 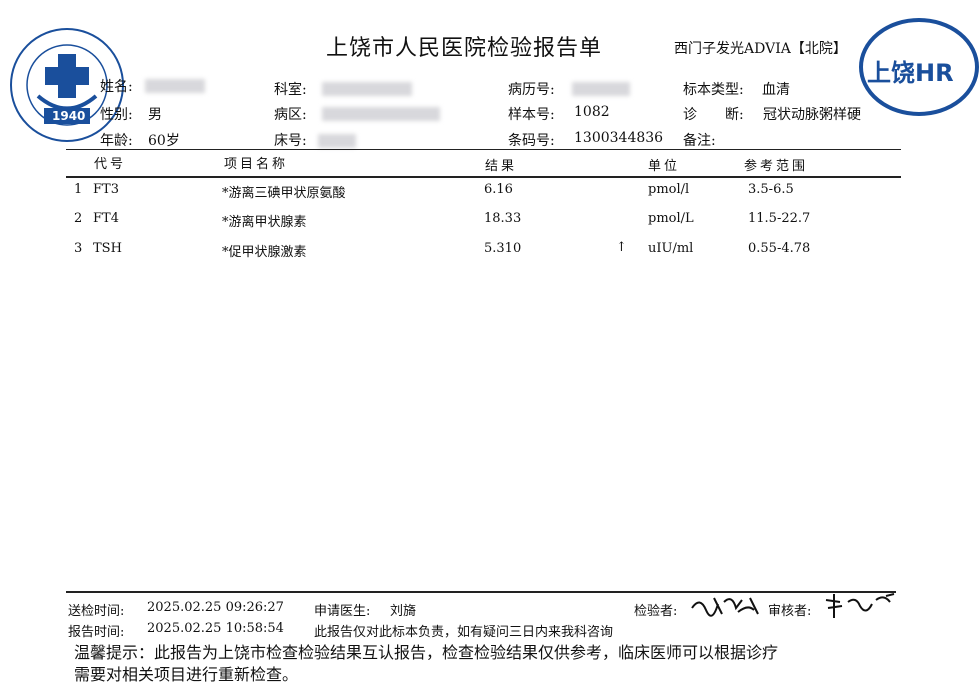 I want to click on row-unit: pmol/l, so click(x=669, y=189).